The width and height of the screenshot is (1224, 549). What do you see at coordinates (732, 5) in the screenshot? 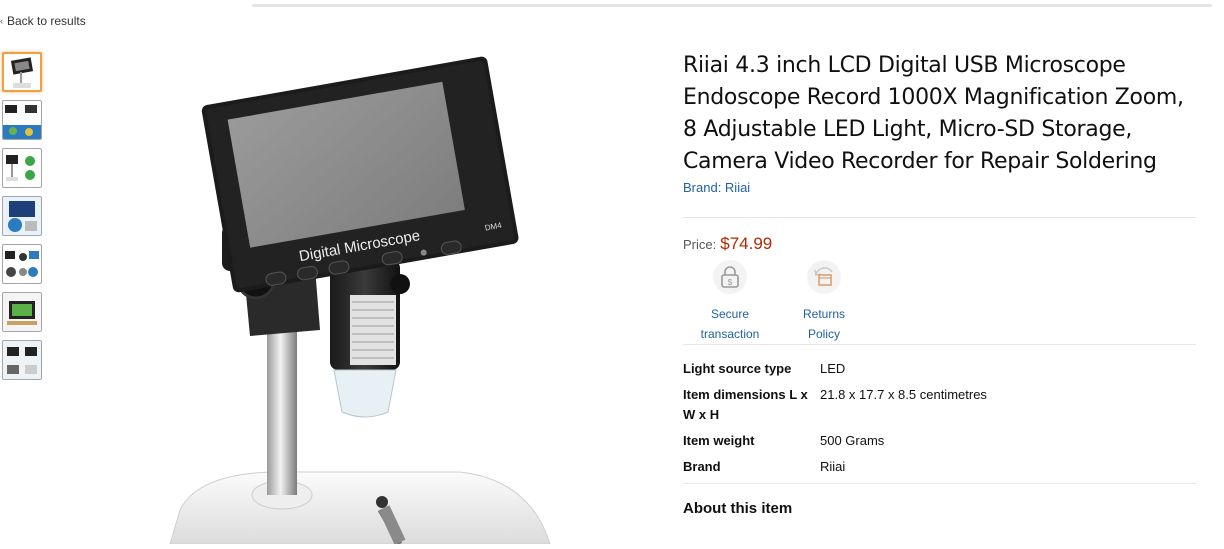
I see `top-divider` at bounding box center [732, 5].